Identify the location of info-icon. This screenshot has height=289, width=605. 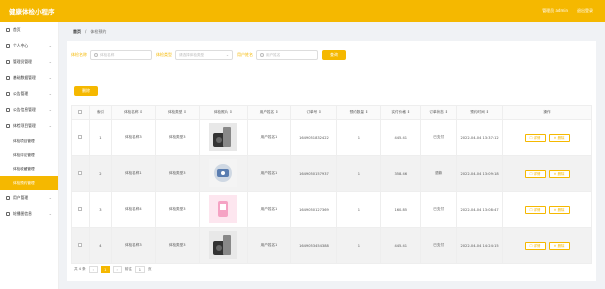
(8, 110).